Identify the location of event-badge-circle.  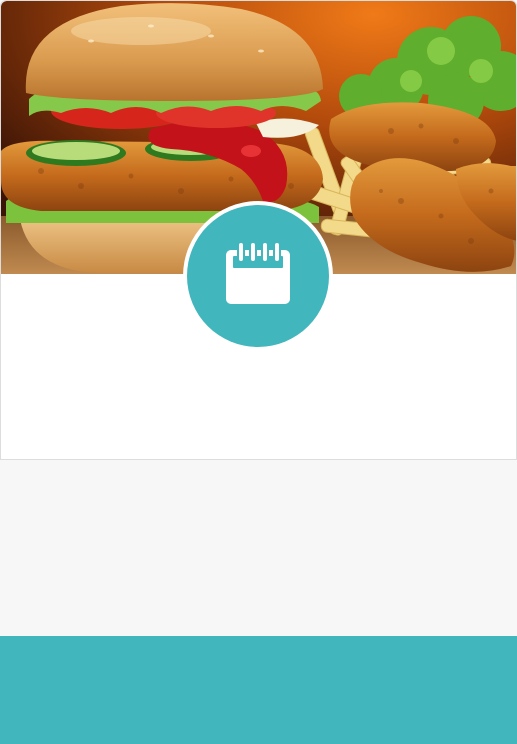
(258, 276).